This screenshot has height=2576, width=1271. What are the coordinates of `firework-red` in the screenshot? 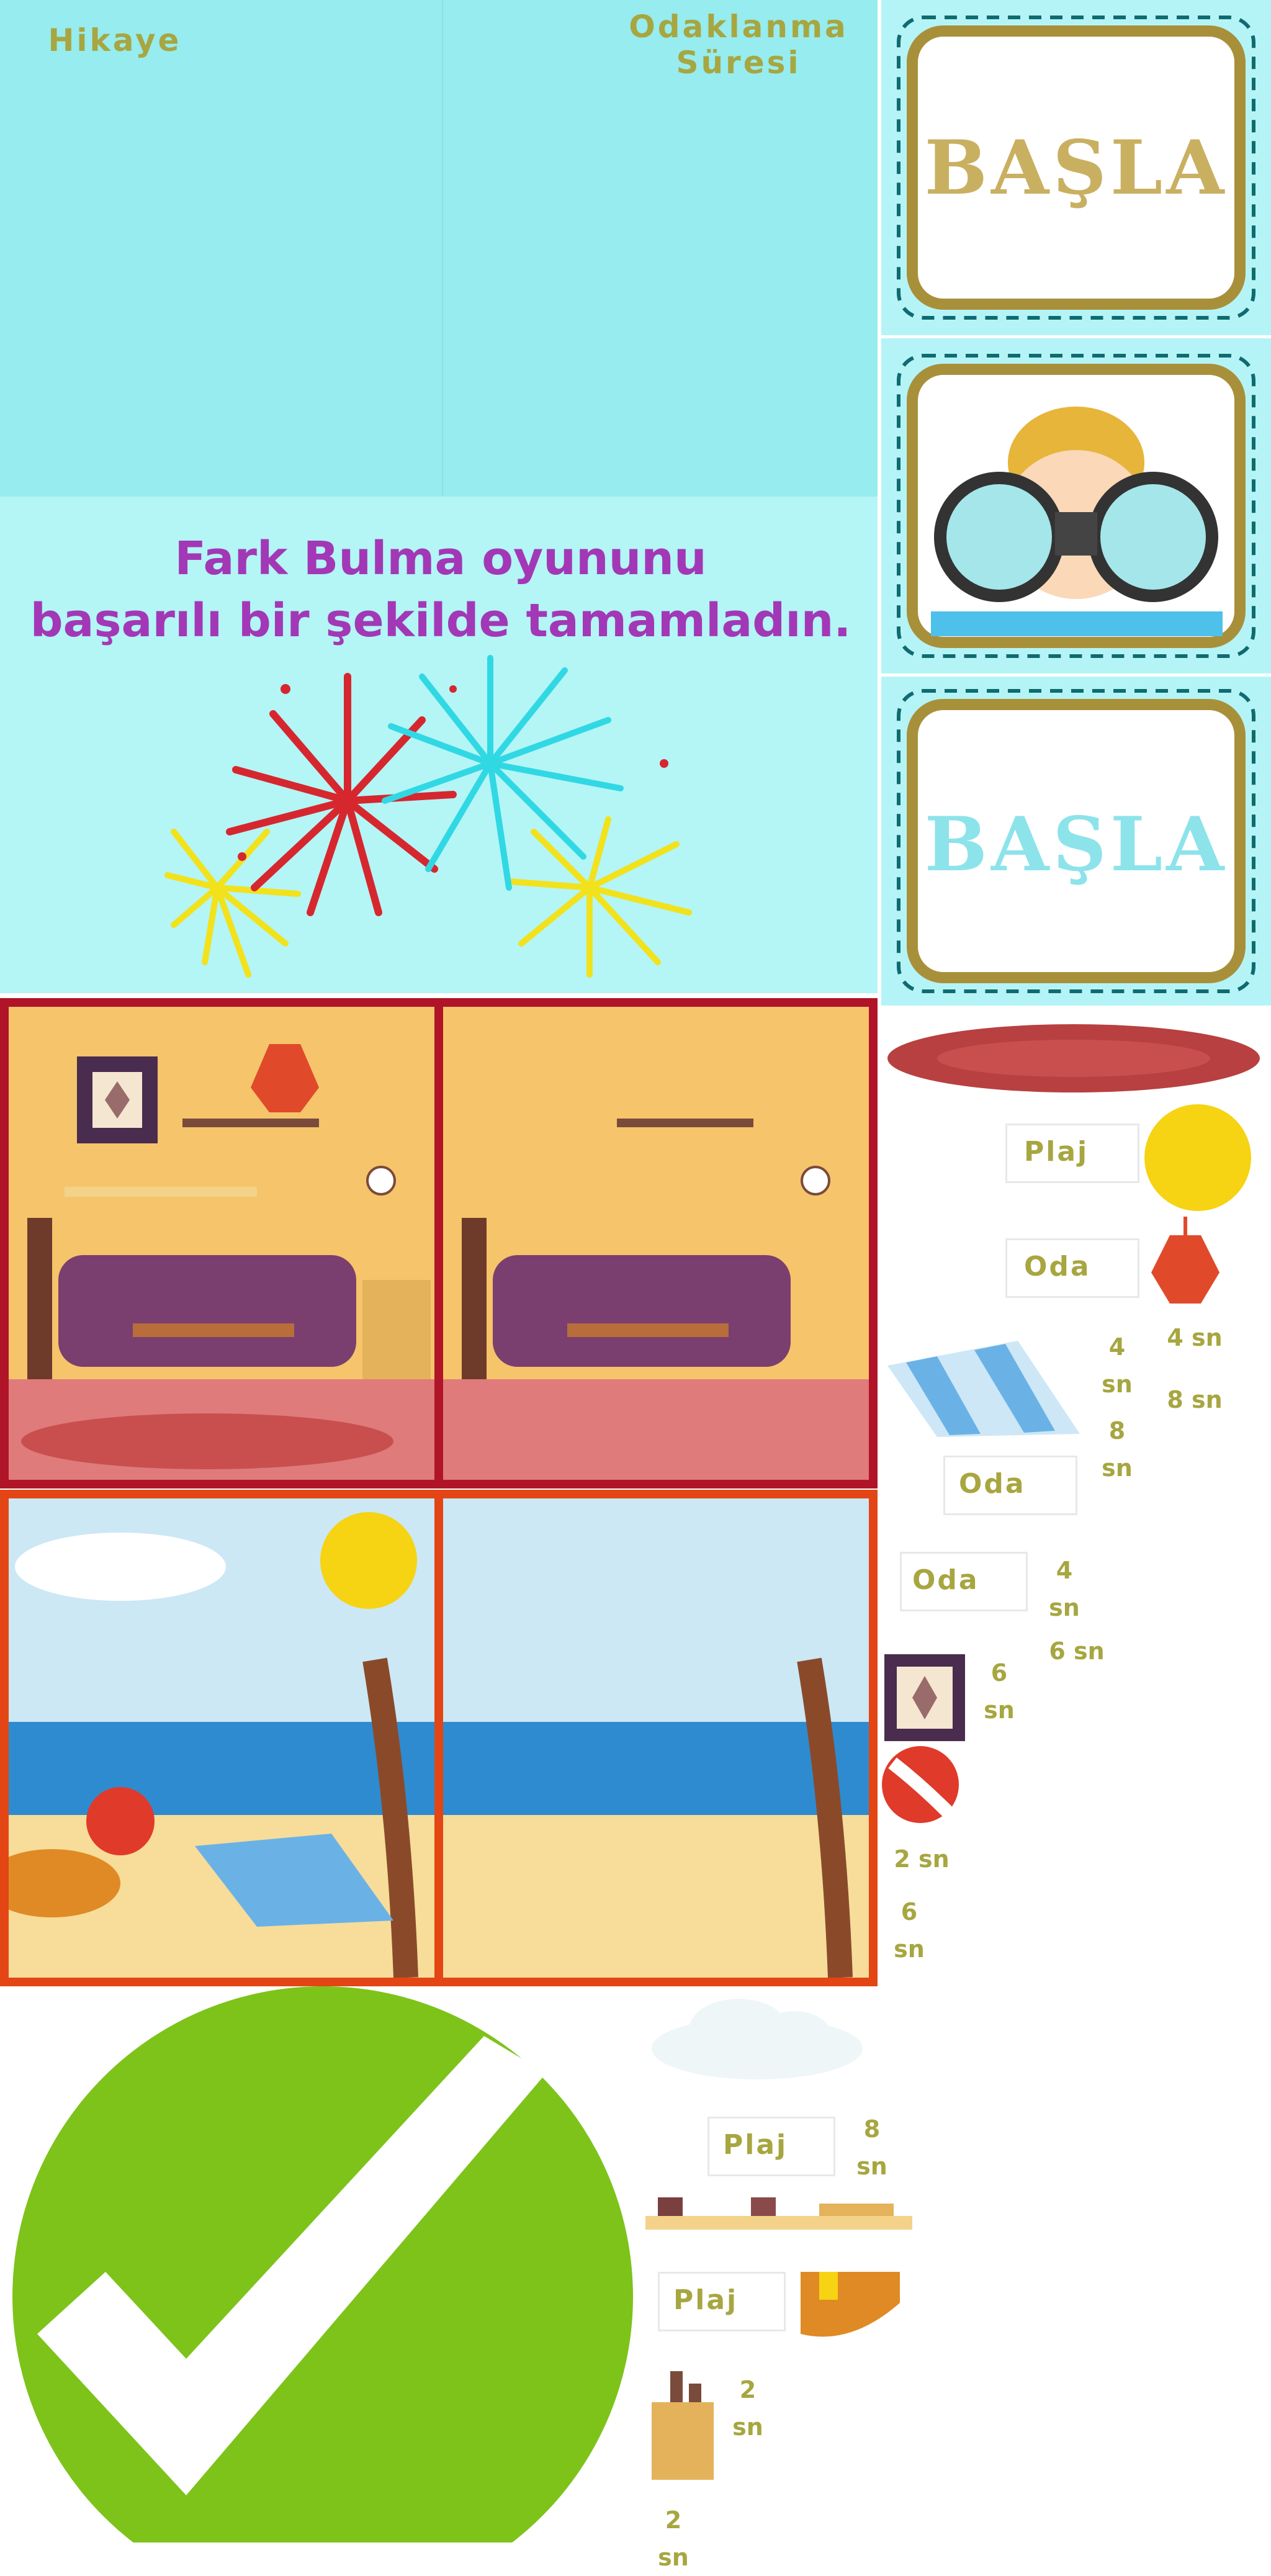 It's located at (341, 794).